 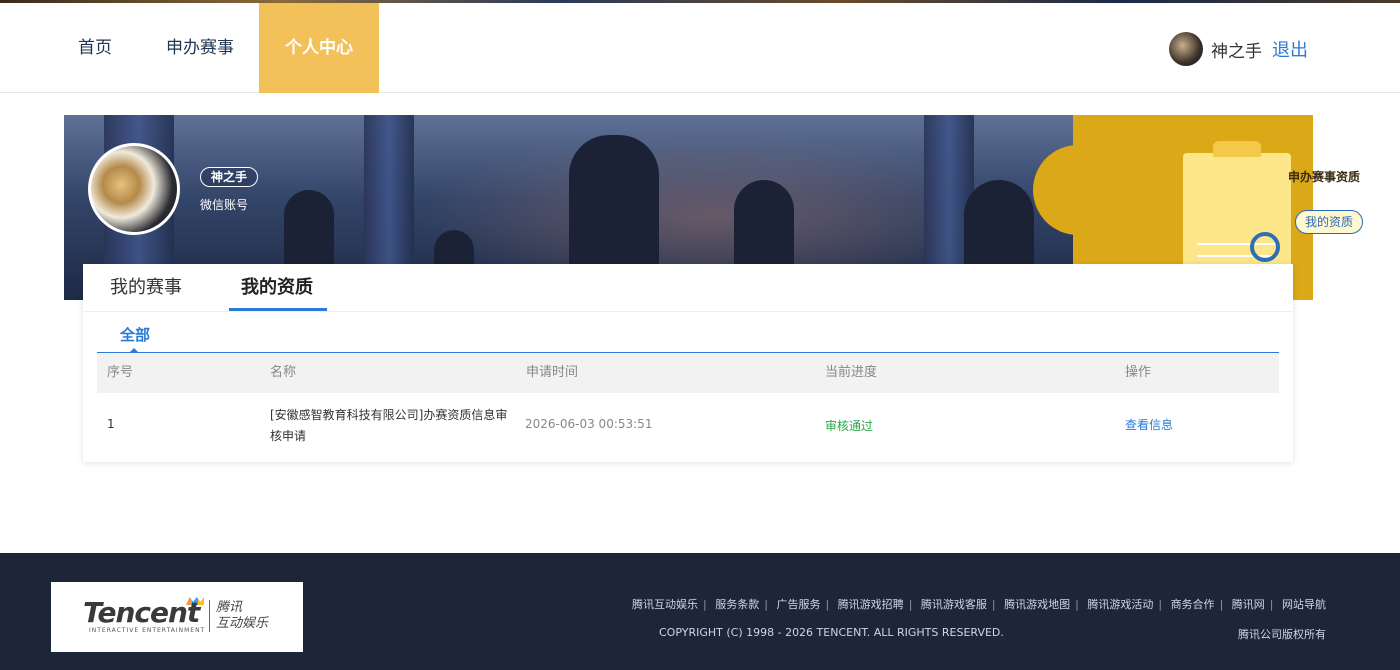 I want to click on footer-link: 腾讯游戏客服, so click(x=954, y=604).